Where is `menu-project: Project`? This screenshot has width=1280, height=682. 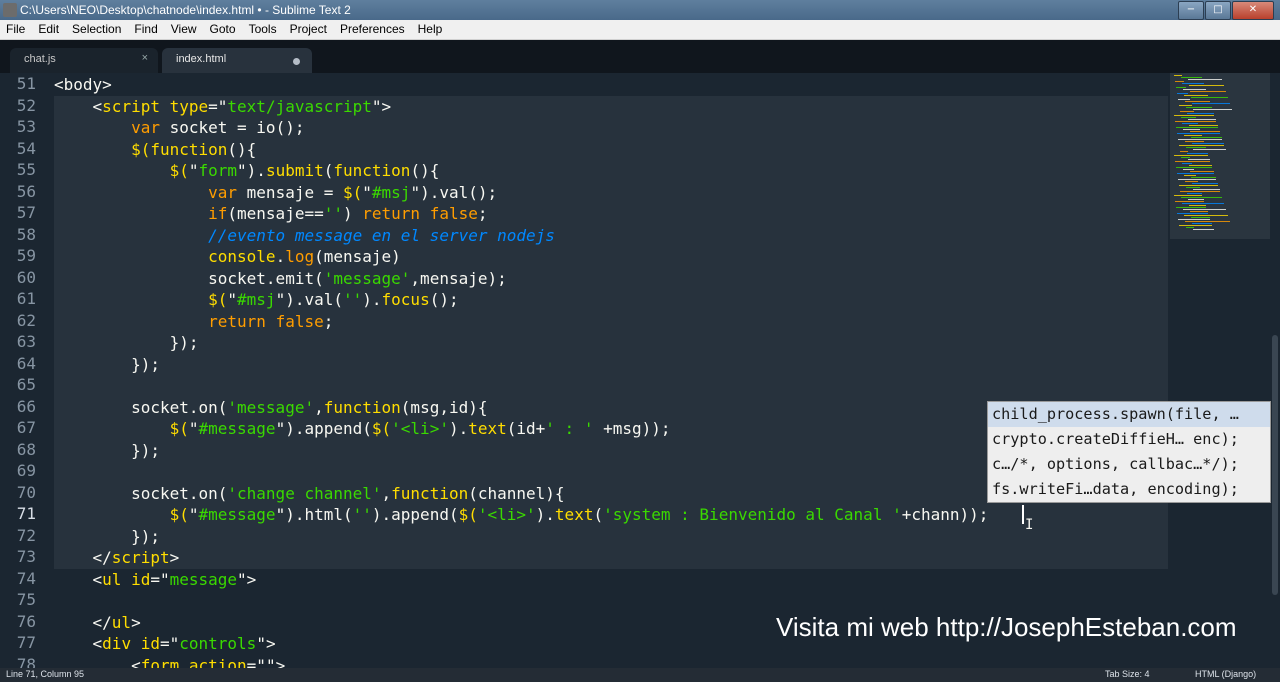
menu-project: Project is located at coordinates (309, 29).